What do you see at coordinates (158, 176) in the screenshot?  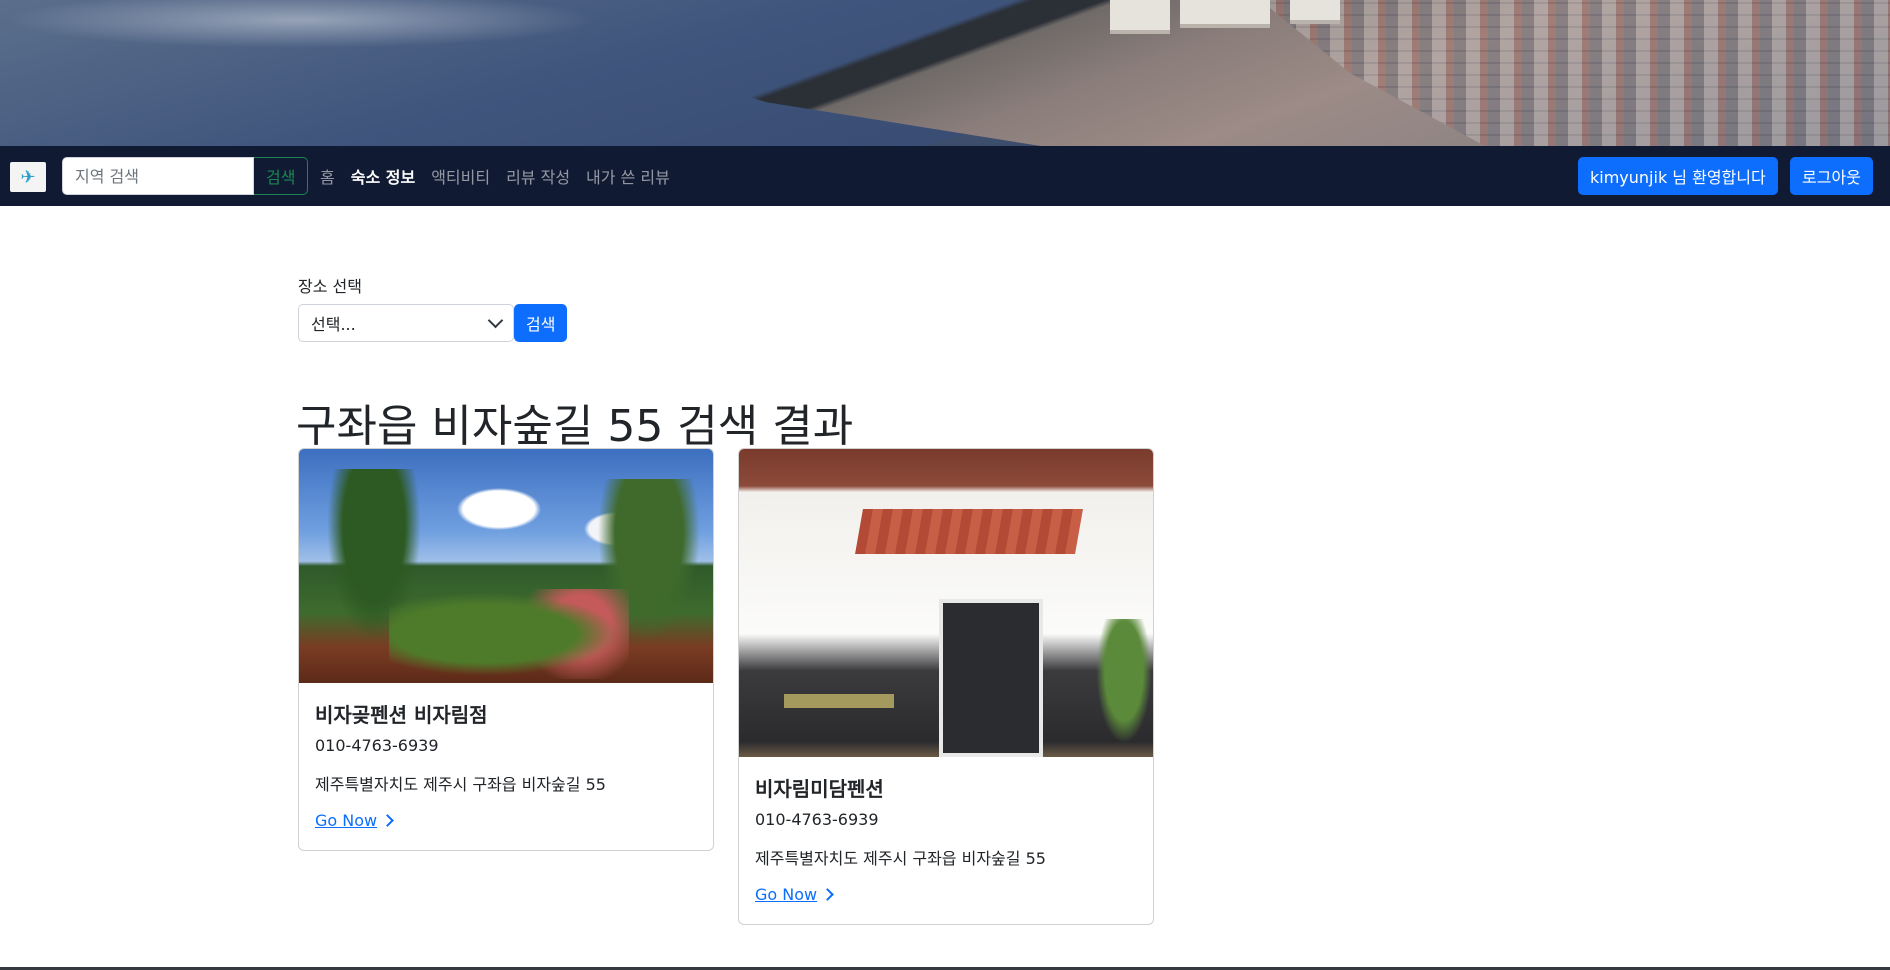 I see `region-search-input` at bounding box center [158, 176].